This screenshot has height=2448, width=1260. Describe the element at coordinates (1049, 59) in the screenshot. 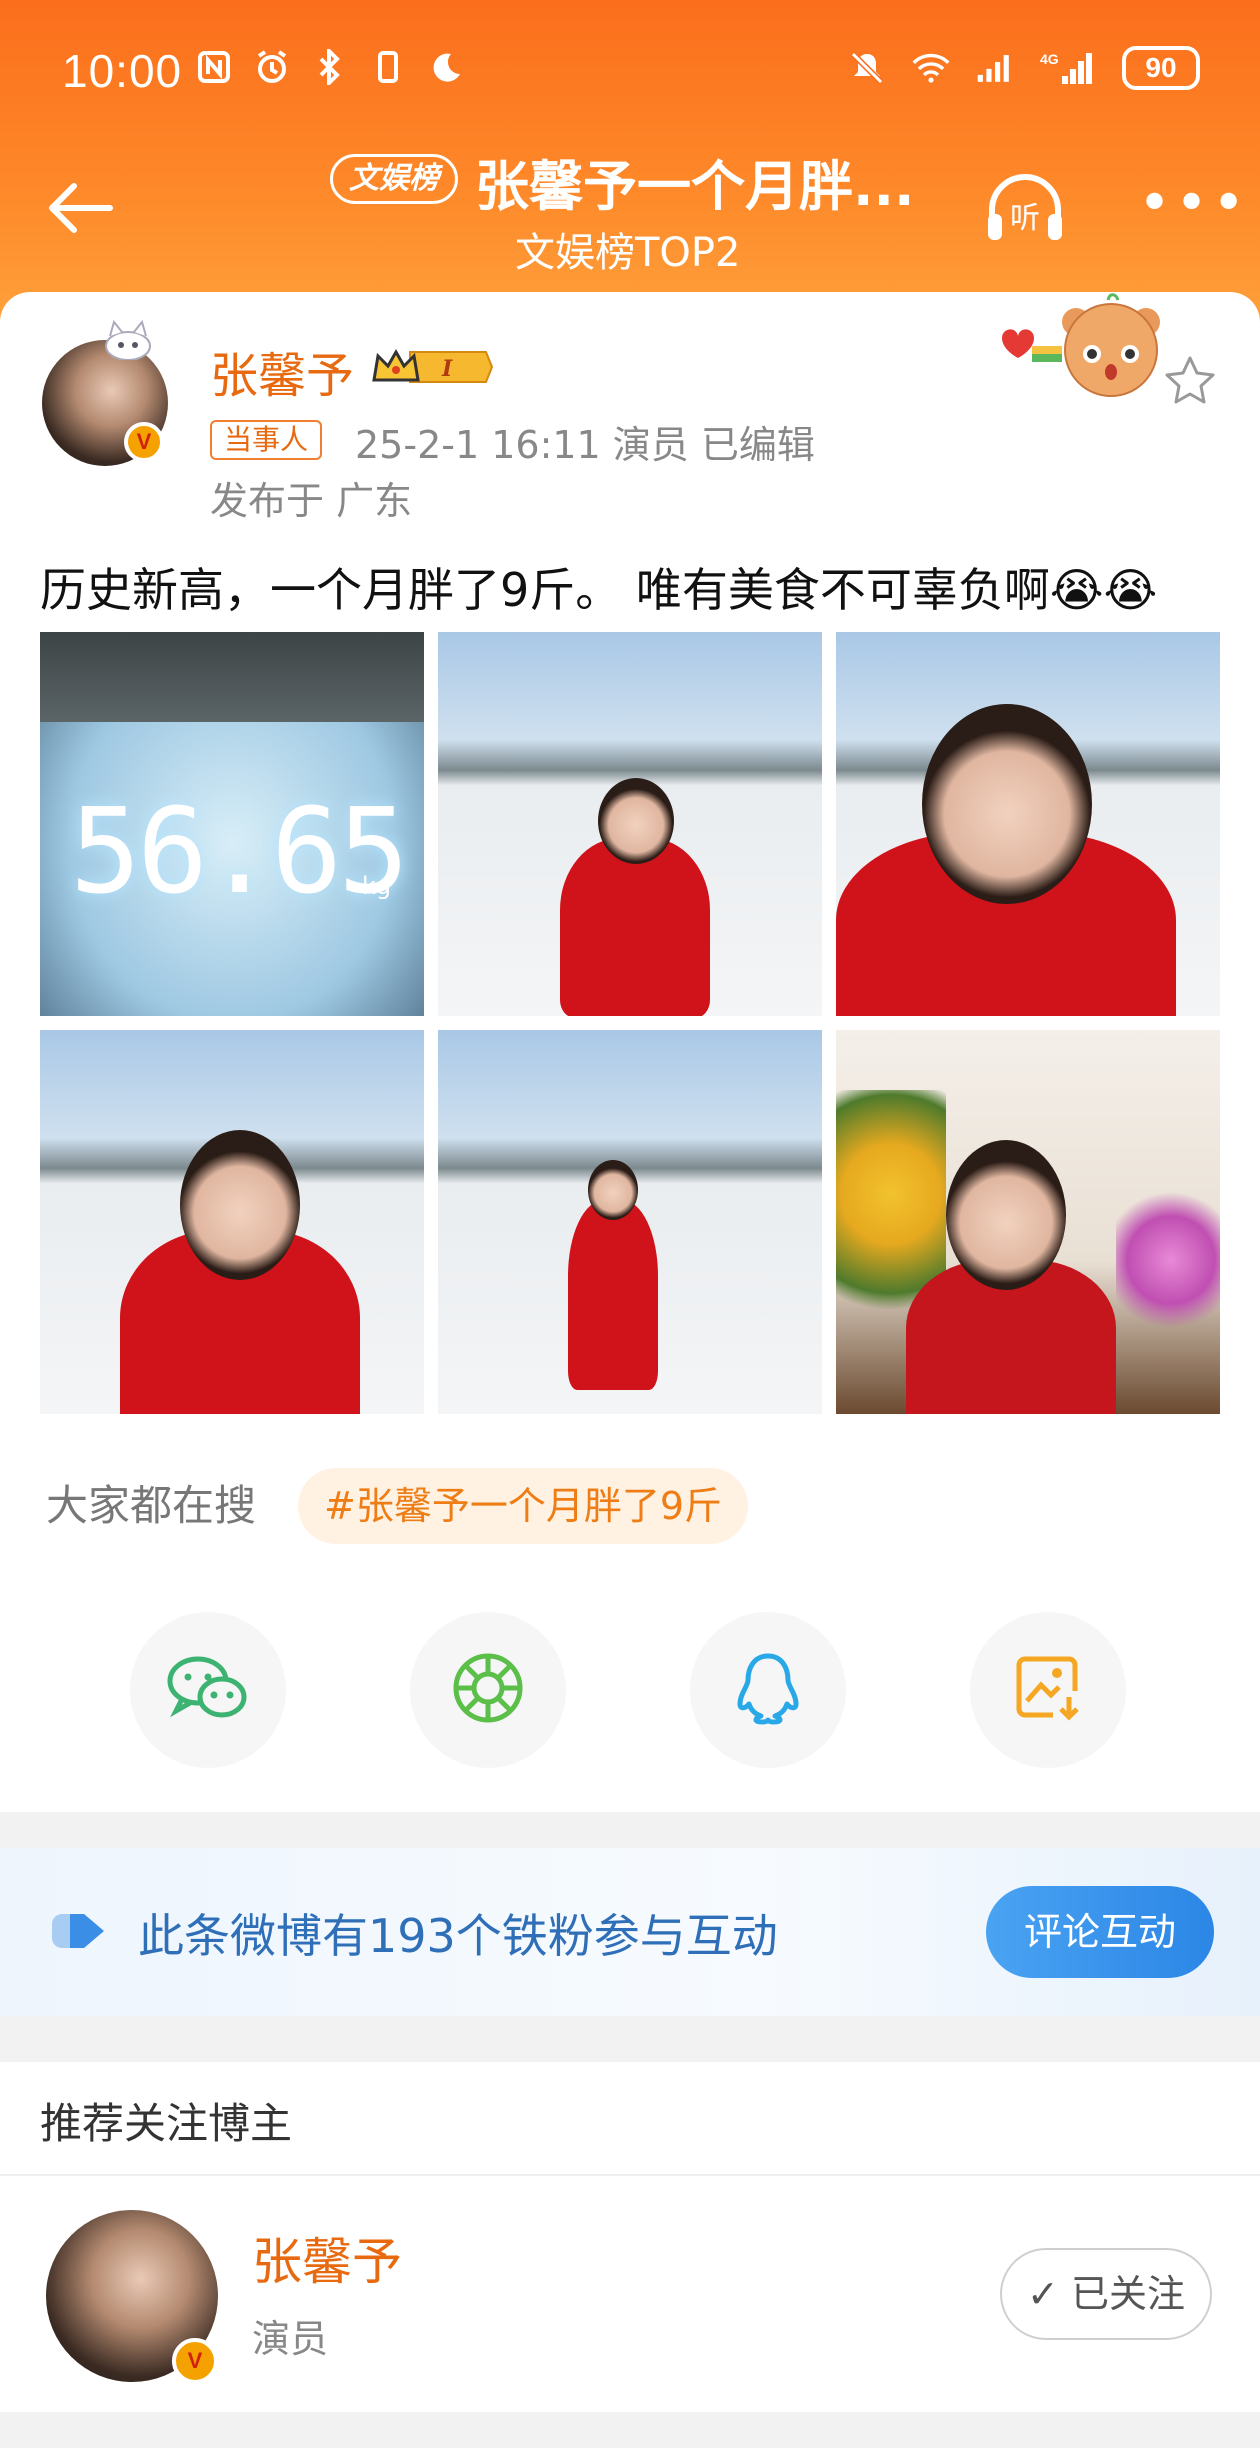

I see `svg-text: 4G` at that location.